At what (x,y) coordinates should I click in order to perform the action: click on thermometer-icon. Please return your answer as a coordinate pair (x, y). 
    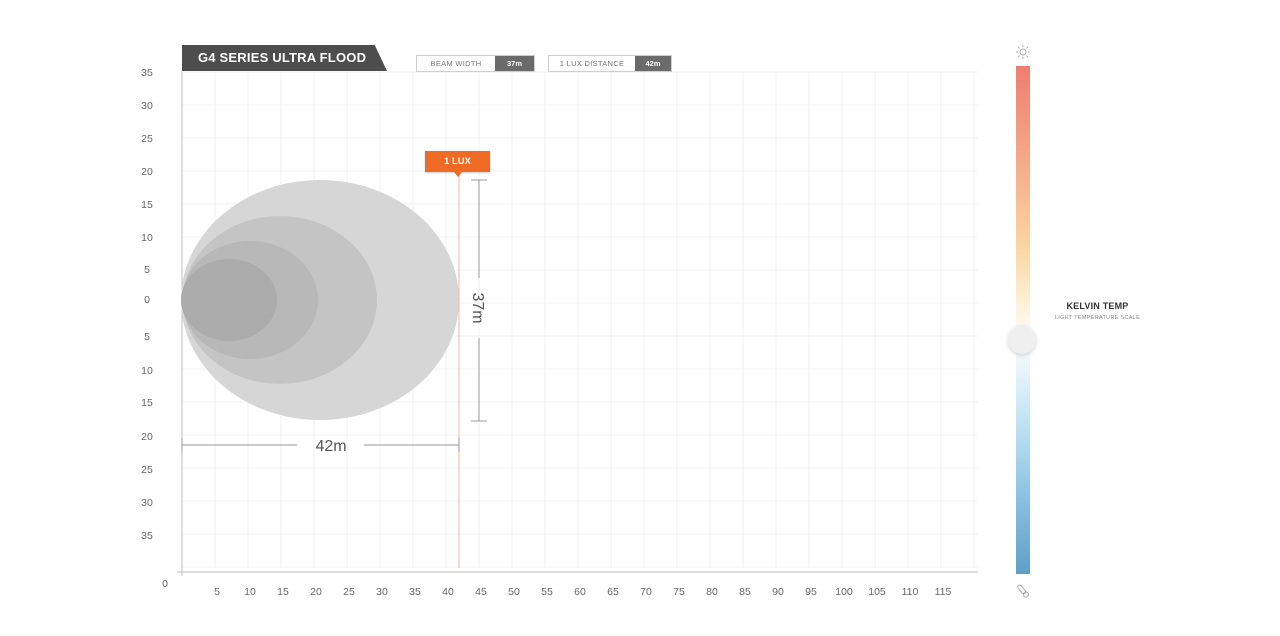
    Looking at the image, I should click on (1023, 591).